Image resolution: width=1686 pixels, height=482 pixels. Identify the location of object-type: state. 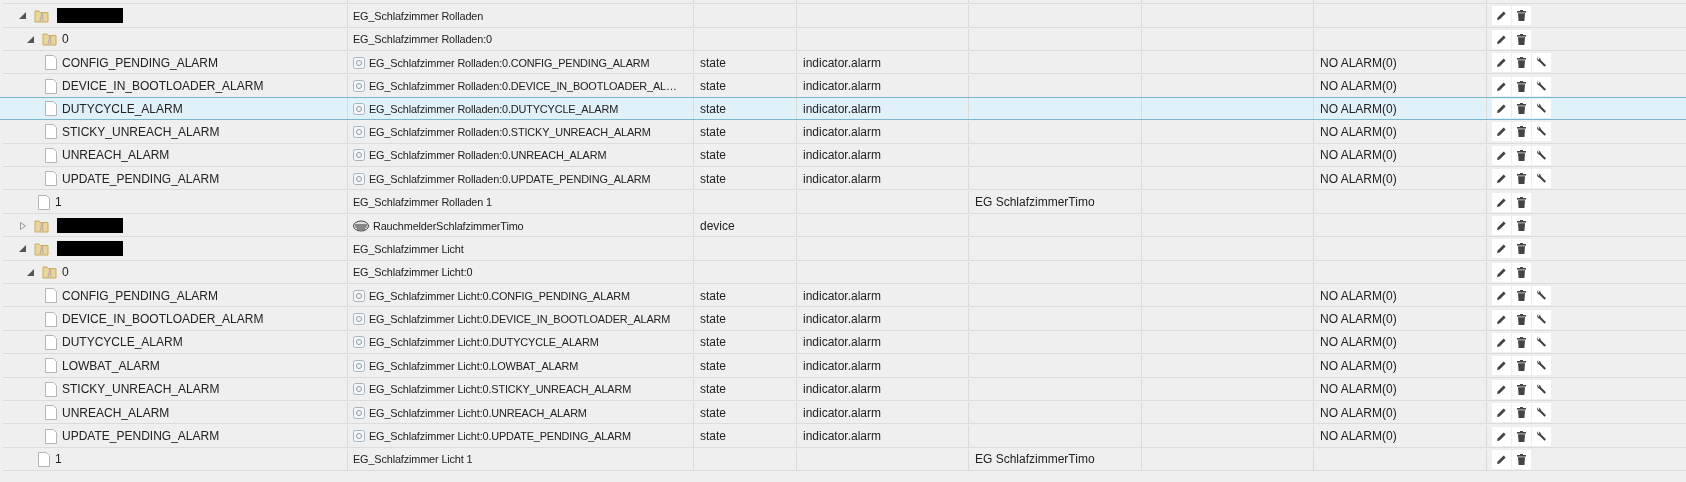
(713, 295).